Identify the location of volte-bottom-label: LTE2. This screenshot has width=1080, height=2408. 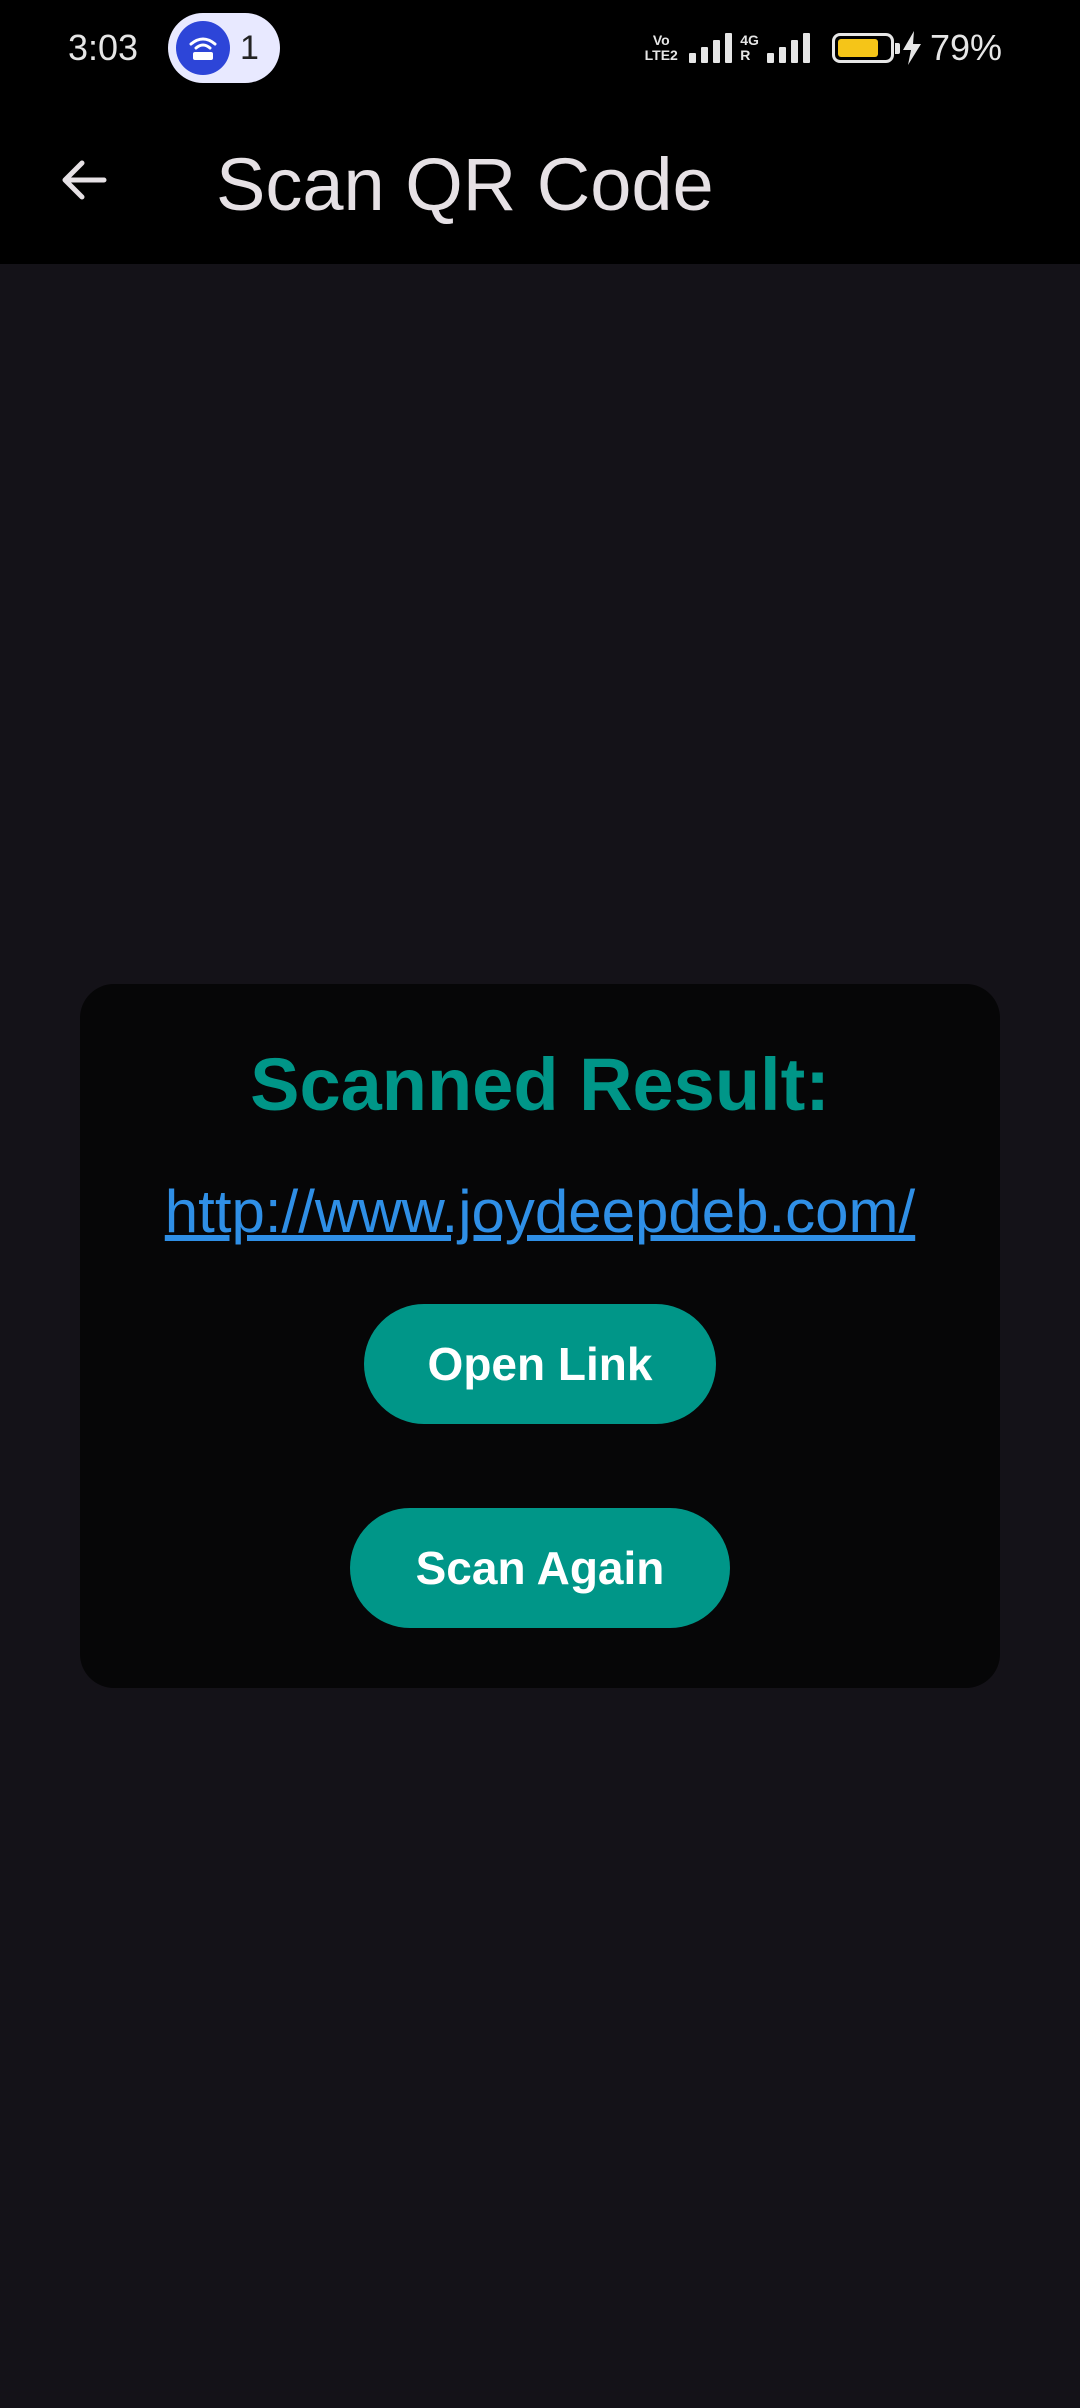
(661, 55).